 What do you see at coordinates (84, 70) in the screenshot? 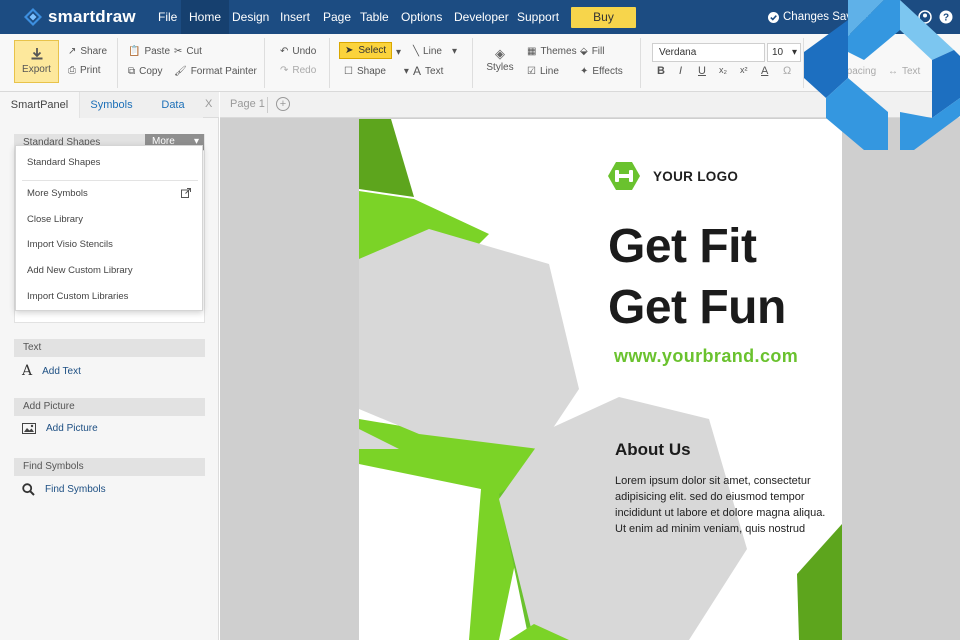
I see `print-button: ⎙ Print` at bounding box center [84, 70].